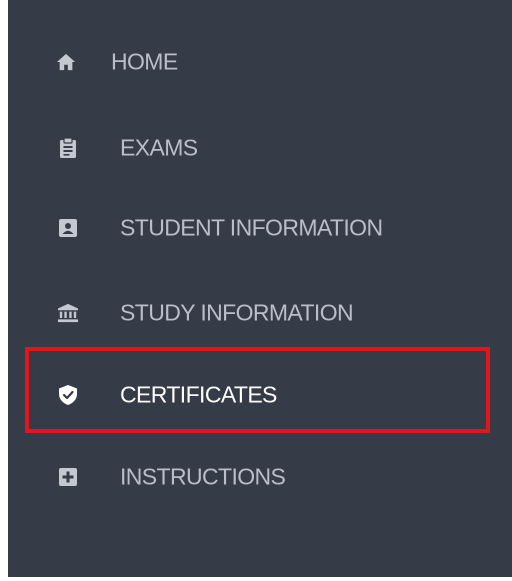 The image size is (512, 581). I want to click on nav-item-home-label: HOME, so click(144, 61).